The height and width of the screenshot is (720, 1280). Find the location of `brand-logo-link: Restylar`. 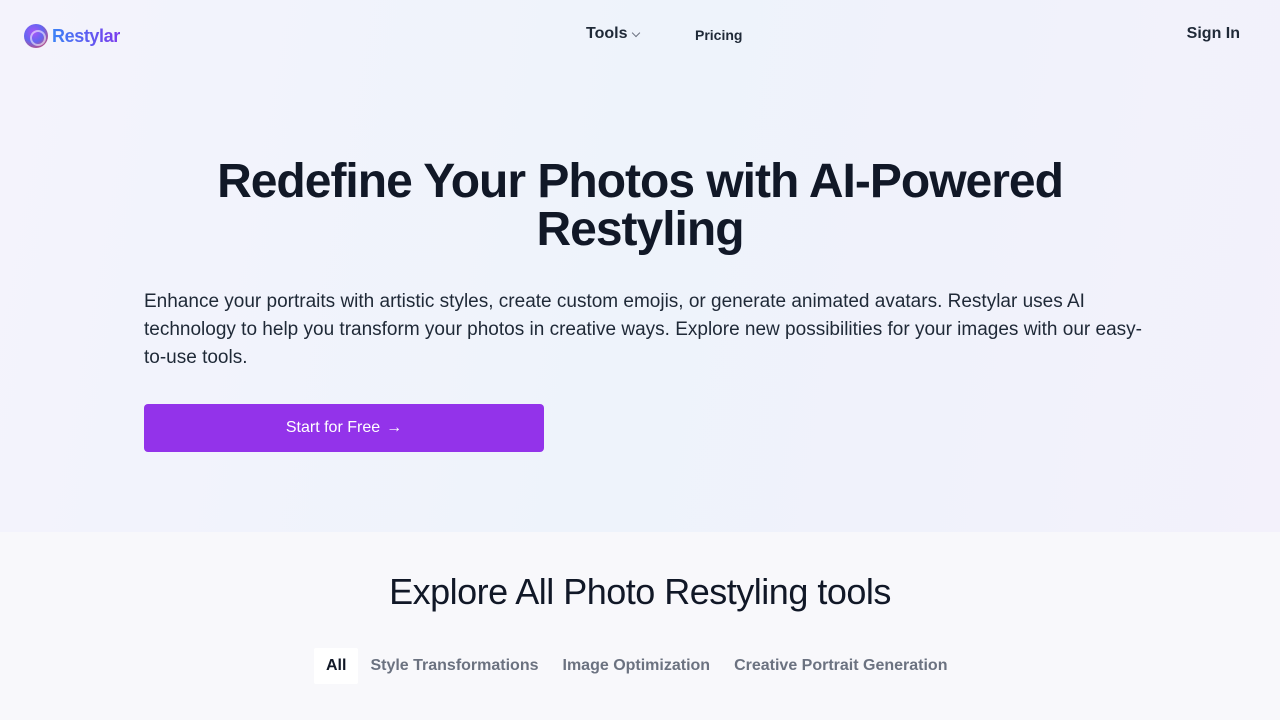

brand-logo-link: Restylar is located at coordinates (72, 36).